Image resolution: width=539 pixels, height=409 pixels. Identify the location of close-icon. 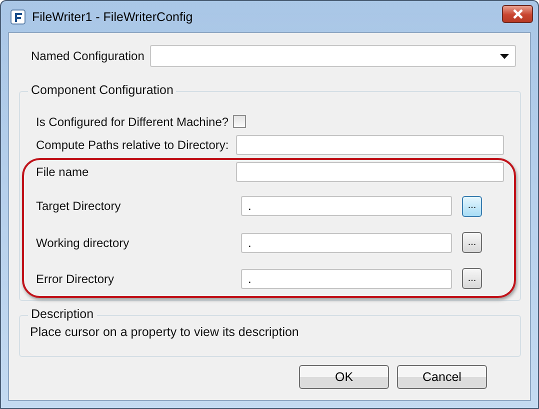
(518, 13).